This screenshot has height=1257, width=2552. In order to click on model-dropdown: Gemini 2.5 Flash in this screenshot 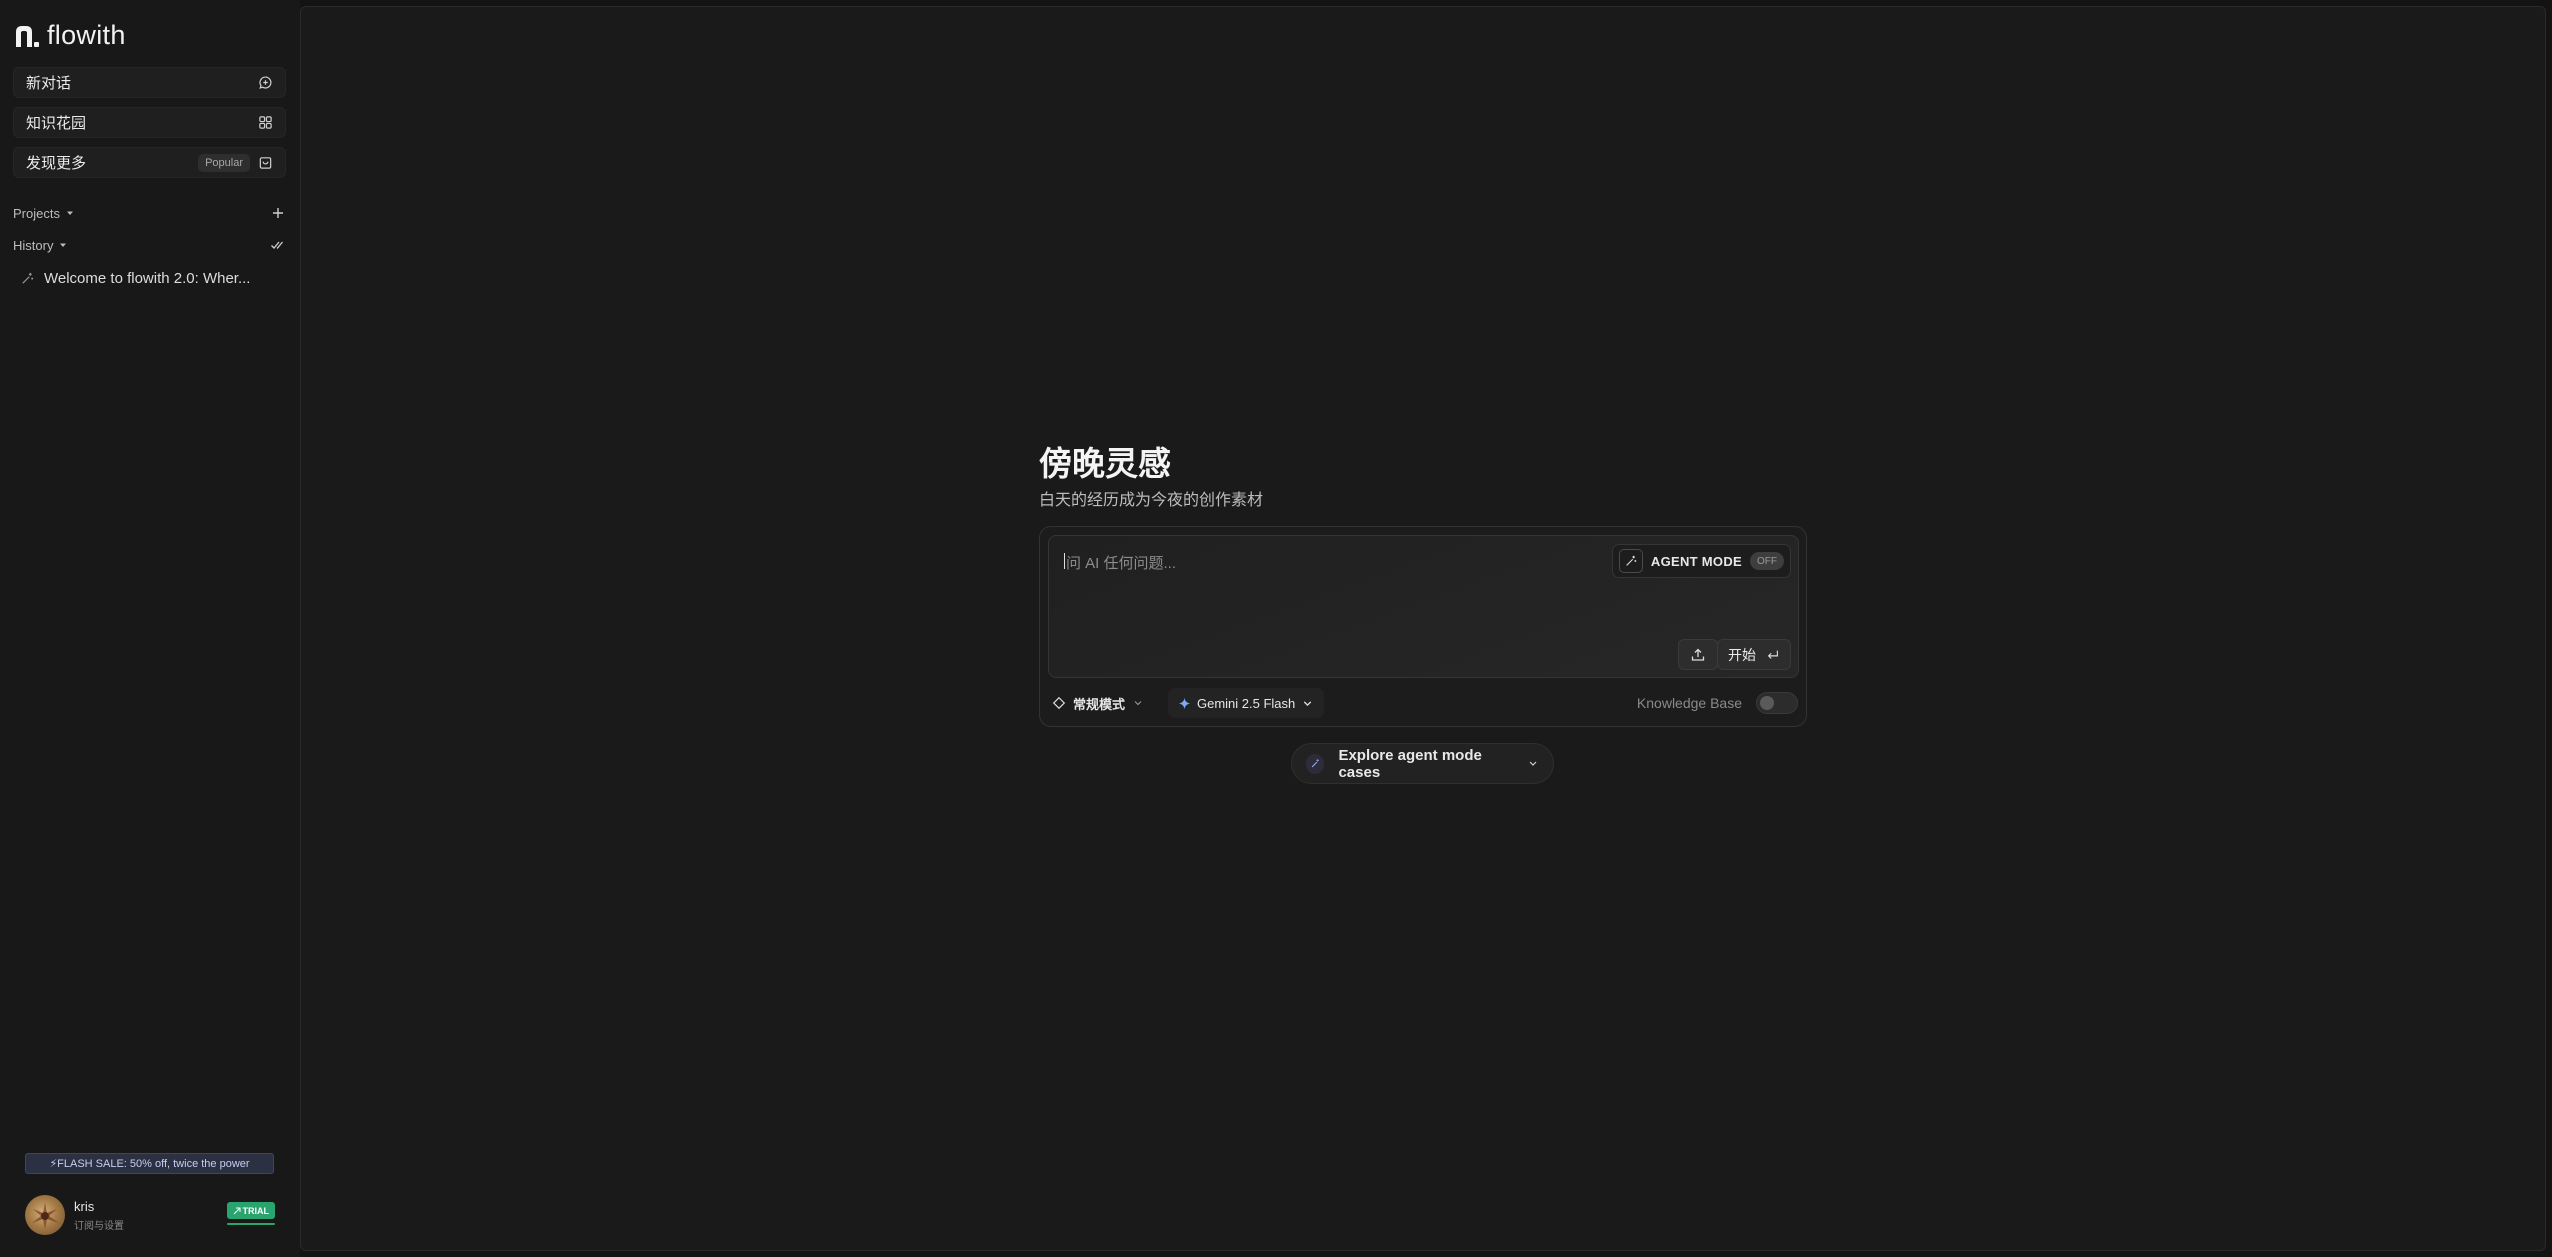, I will do `click(1246, 703)`.